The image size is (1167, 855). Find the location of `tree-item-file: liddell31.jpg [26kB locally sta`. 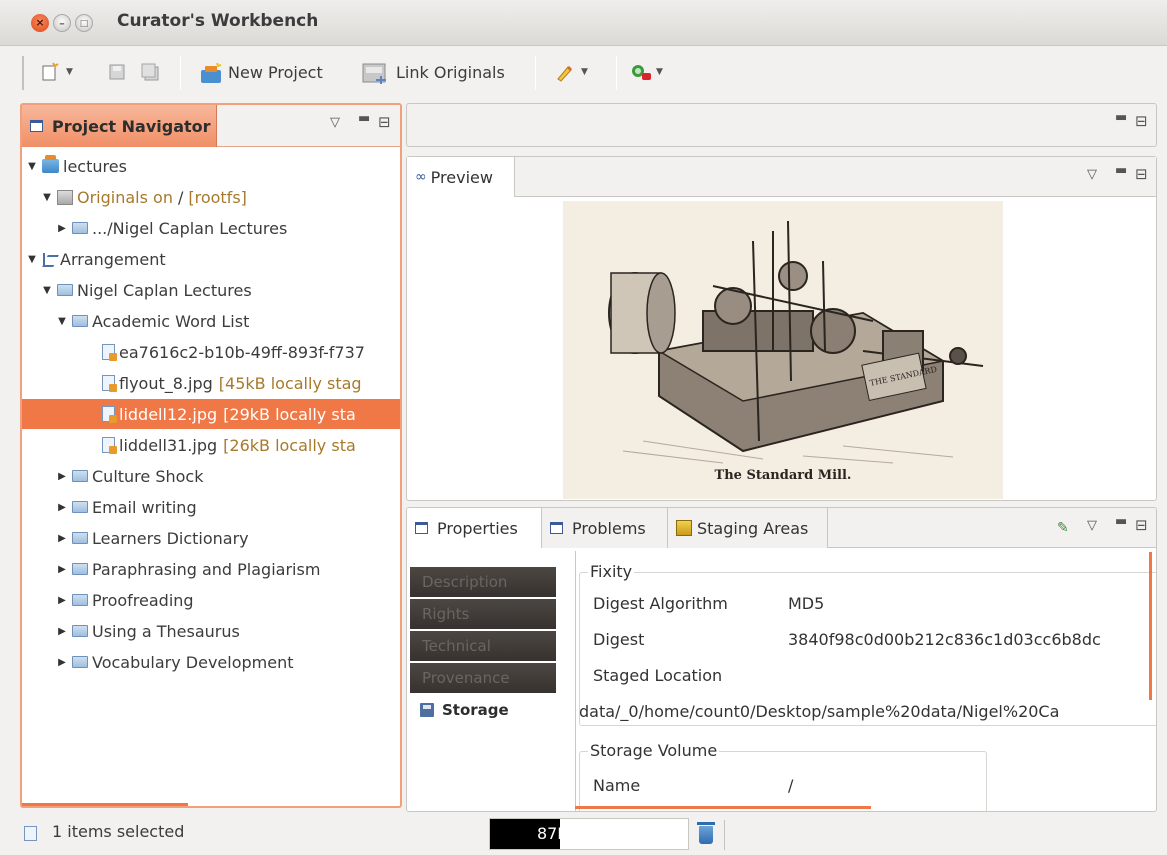

tree-item-file: liddell31.jpg [26kB locally sta is located at coordinates (211, 445).